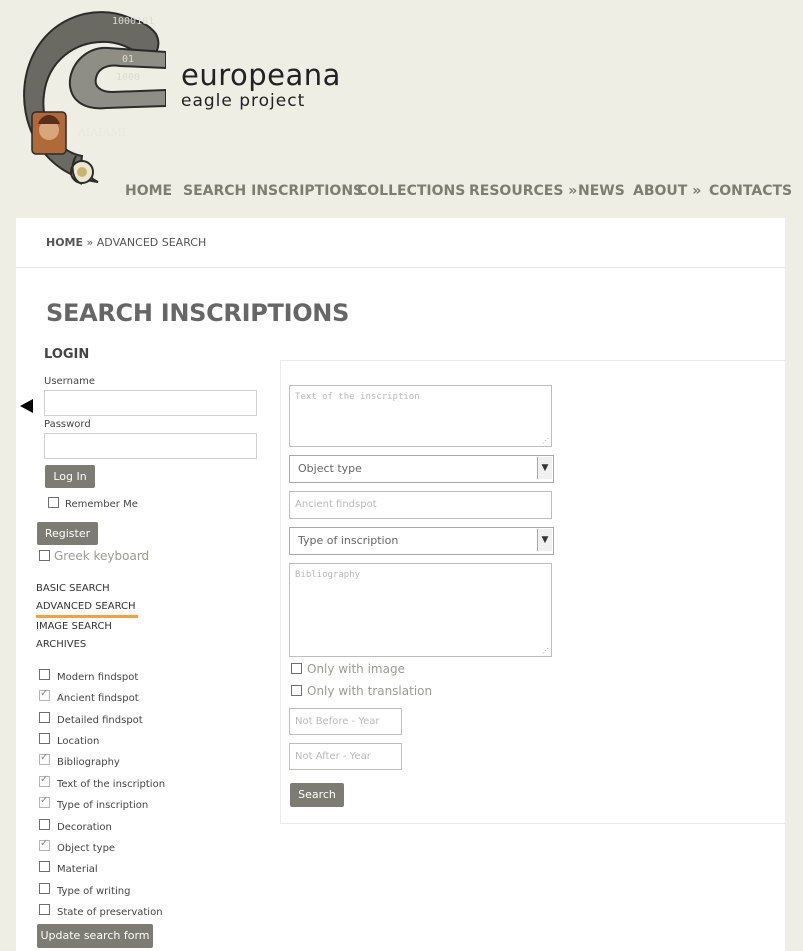 This screenshot has width=803, height=951. I want to click on password-label: Password, so click(67, 424).